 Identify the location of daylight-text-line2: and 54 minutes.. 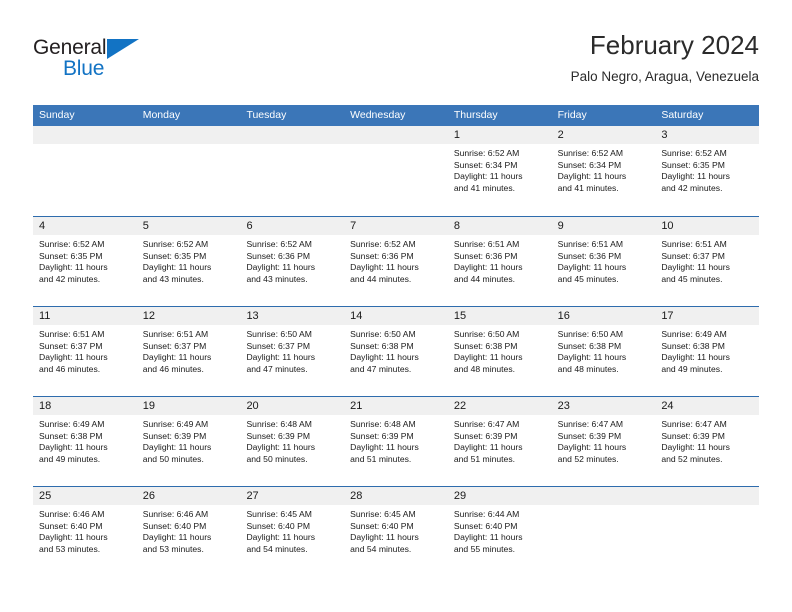
(277, 548).